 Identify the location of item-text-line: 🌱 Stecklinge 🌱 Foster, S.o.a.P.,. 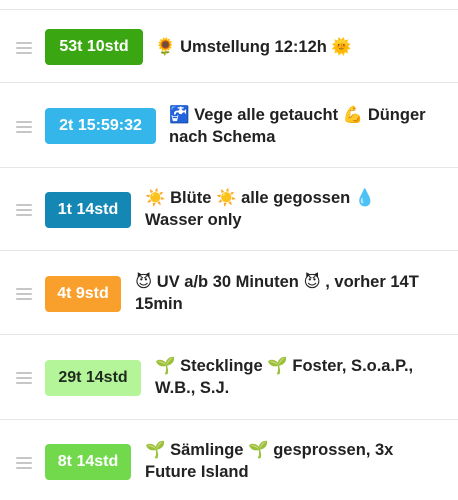
(284, 366).